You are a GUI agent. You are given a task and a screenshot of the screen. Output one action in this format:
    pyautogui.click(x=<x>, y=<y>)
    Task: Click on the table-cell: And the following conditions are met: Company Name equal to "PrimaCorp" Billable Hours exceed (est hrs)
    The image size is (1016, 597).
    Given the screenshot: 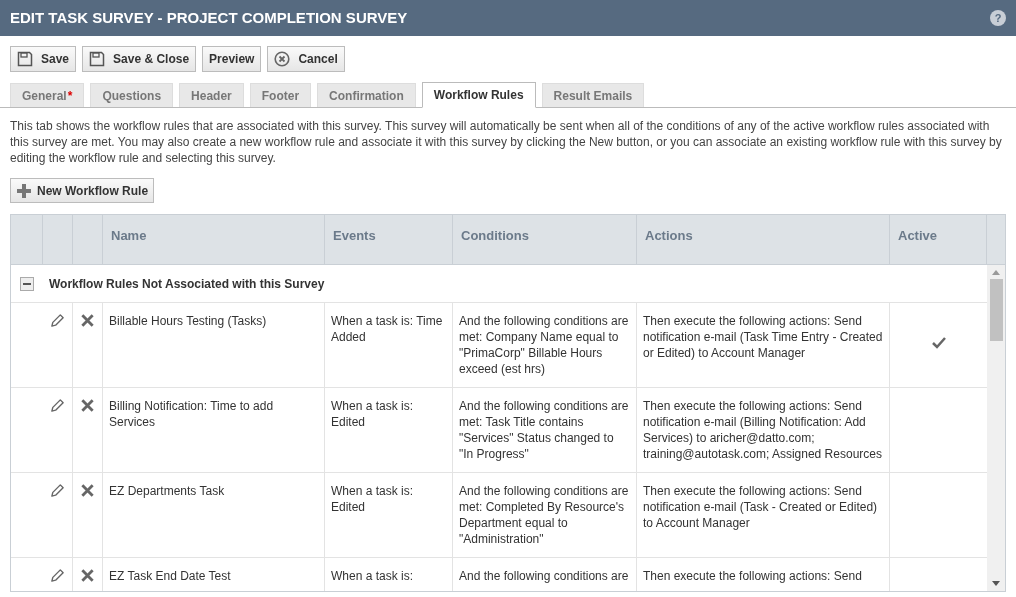 What is the action you would take?
    pyautogui.click(x=545, y=345)
    